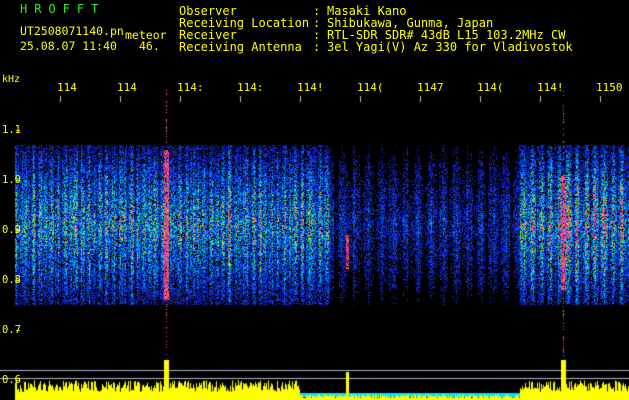 Image resolution: width=629 pixels, height=400 pixels. I want to click on info-value-antenna: 3el Yagi(V) Az 330 for Vladivostok, so click(450, 47).